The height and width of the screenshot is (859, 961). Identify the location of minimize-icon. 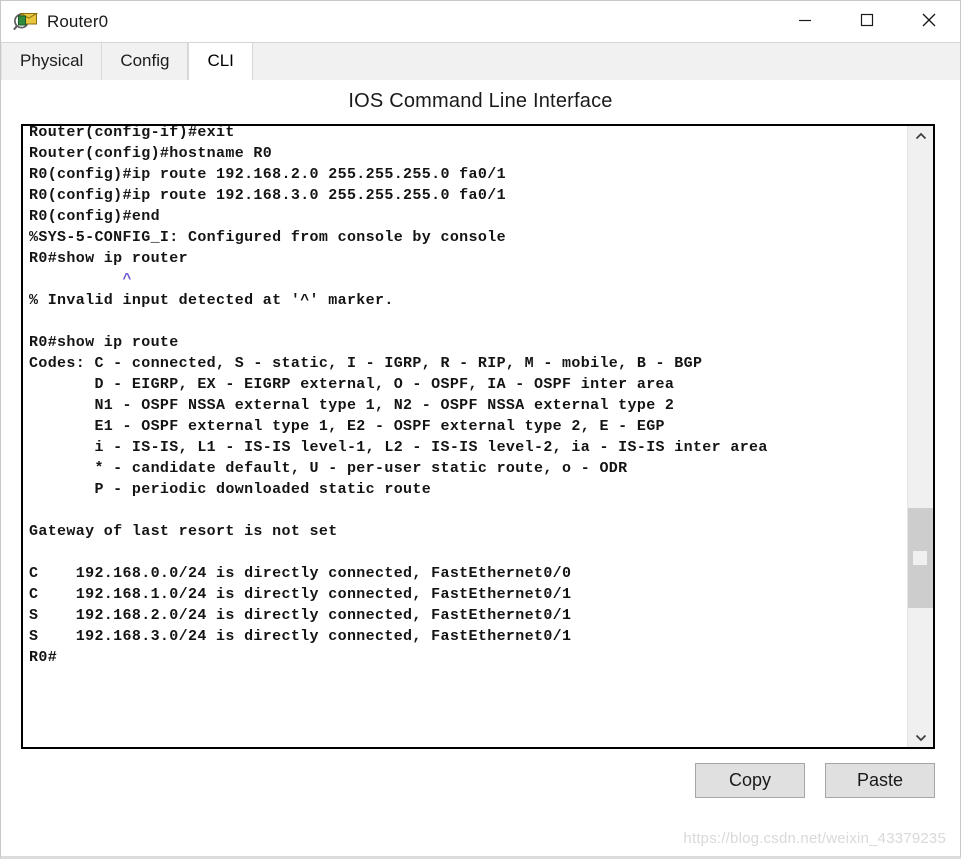
(805, 21).